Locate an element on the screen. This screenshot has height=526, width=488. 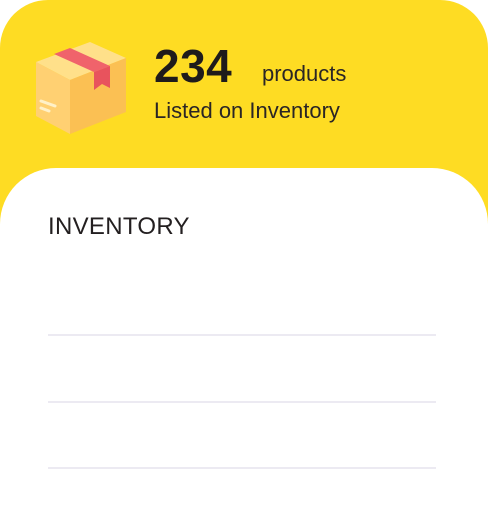
product-count: 234 is located at coordinates (193, 66).